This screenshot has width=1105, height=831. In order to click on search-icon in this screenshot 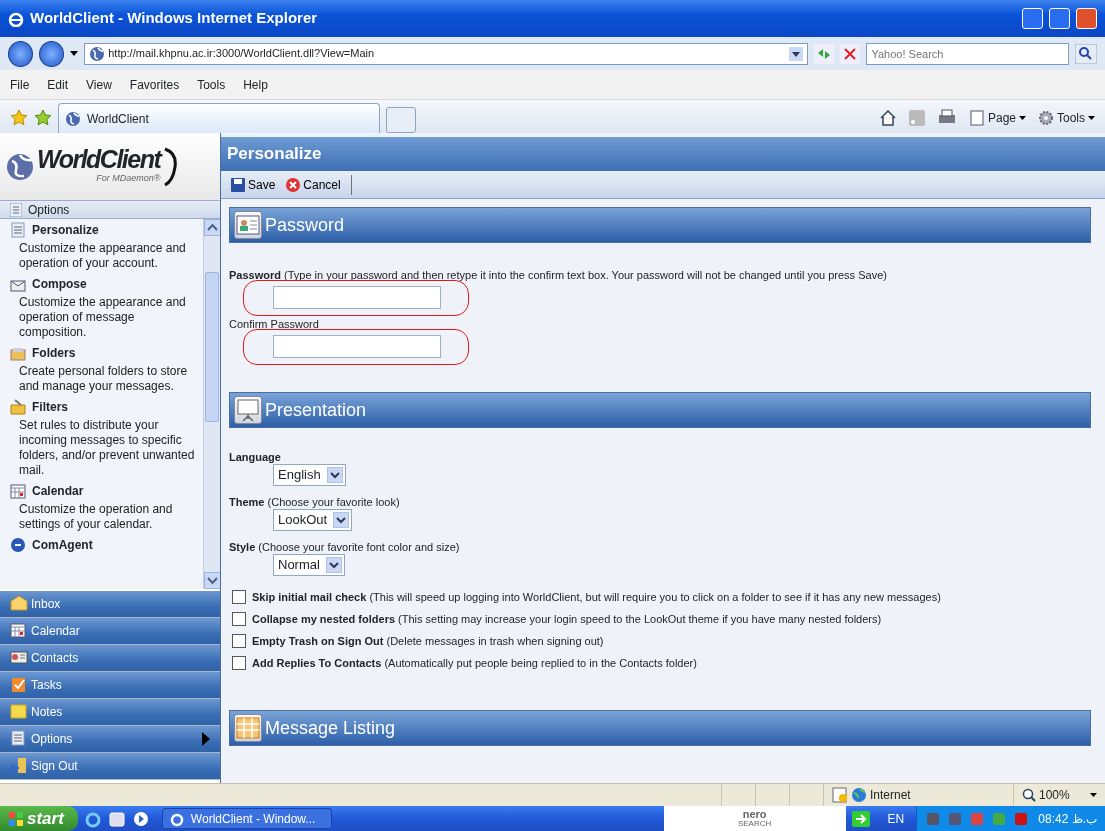, I will do `click(1086, 53)`.